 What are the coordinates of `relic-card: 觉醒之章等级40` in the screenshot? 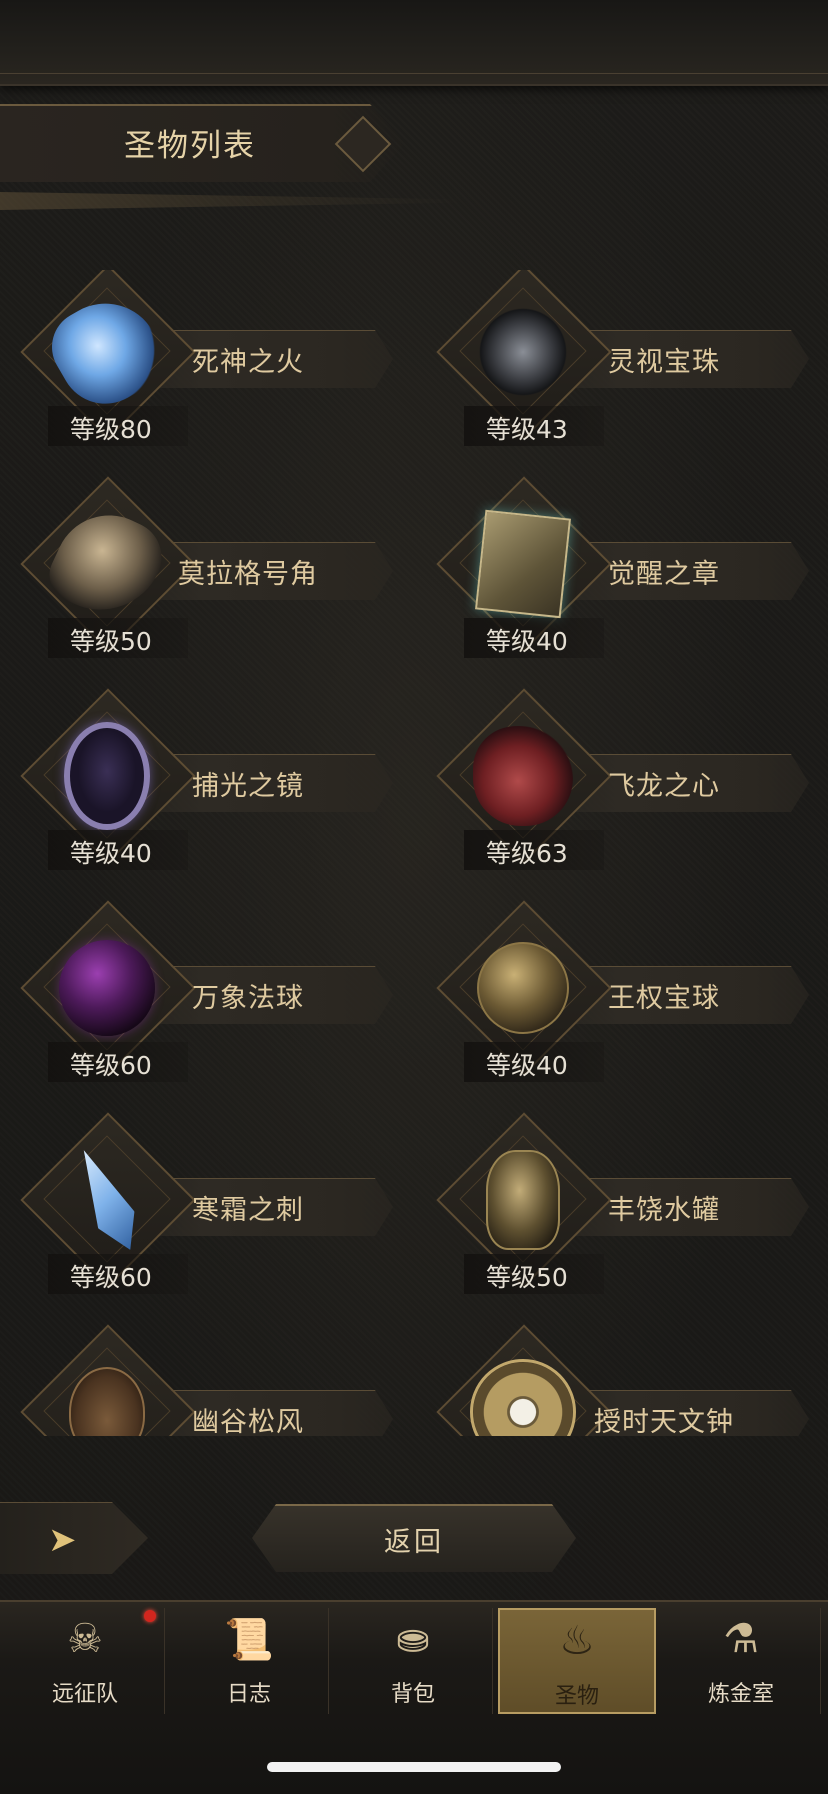 It's located at (619, 569).